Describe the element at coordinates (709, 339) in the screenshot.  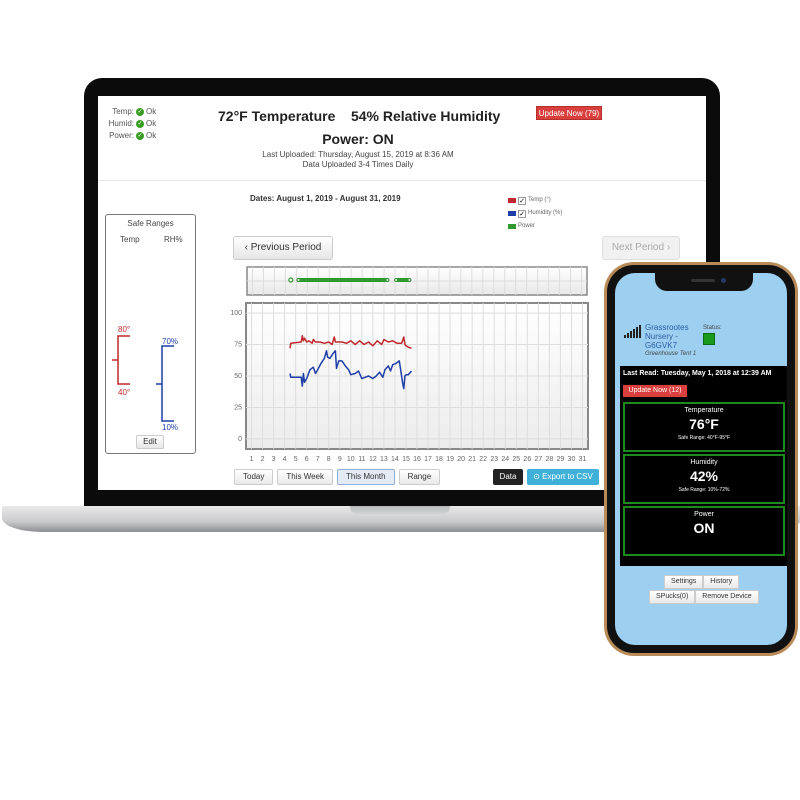
I see `status-indicator` at that location.